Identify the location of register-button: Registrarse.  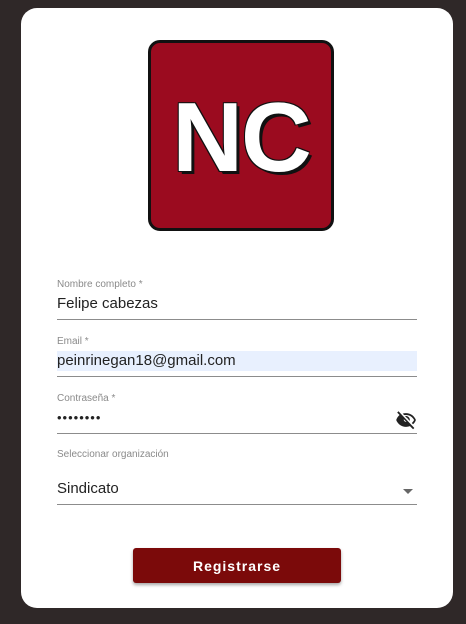
(237, 565).